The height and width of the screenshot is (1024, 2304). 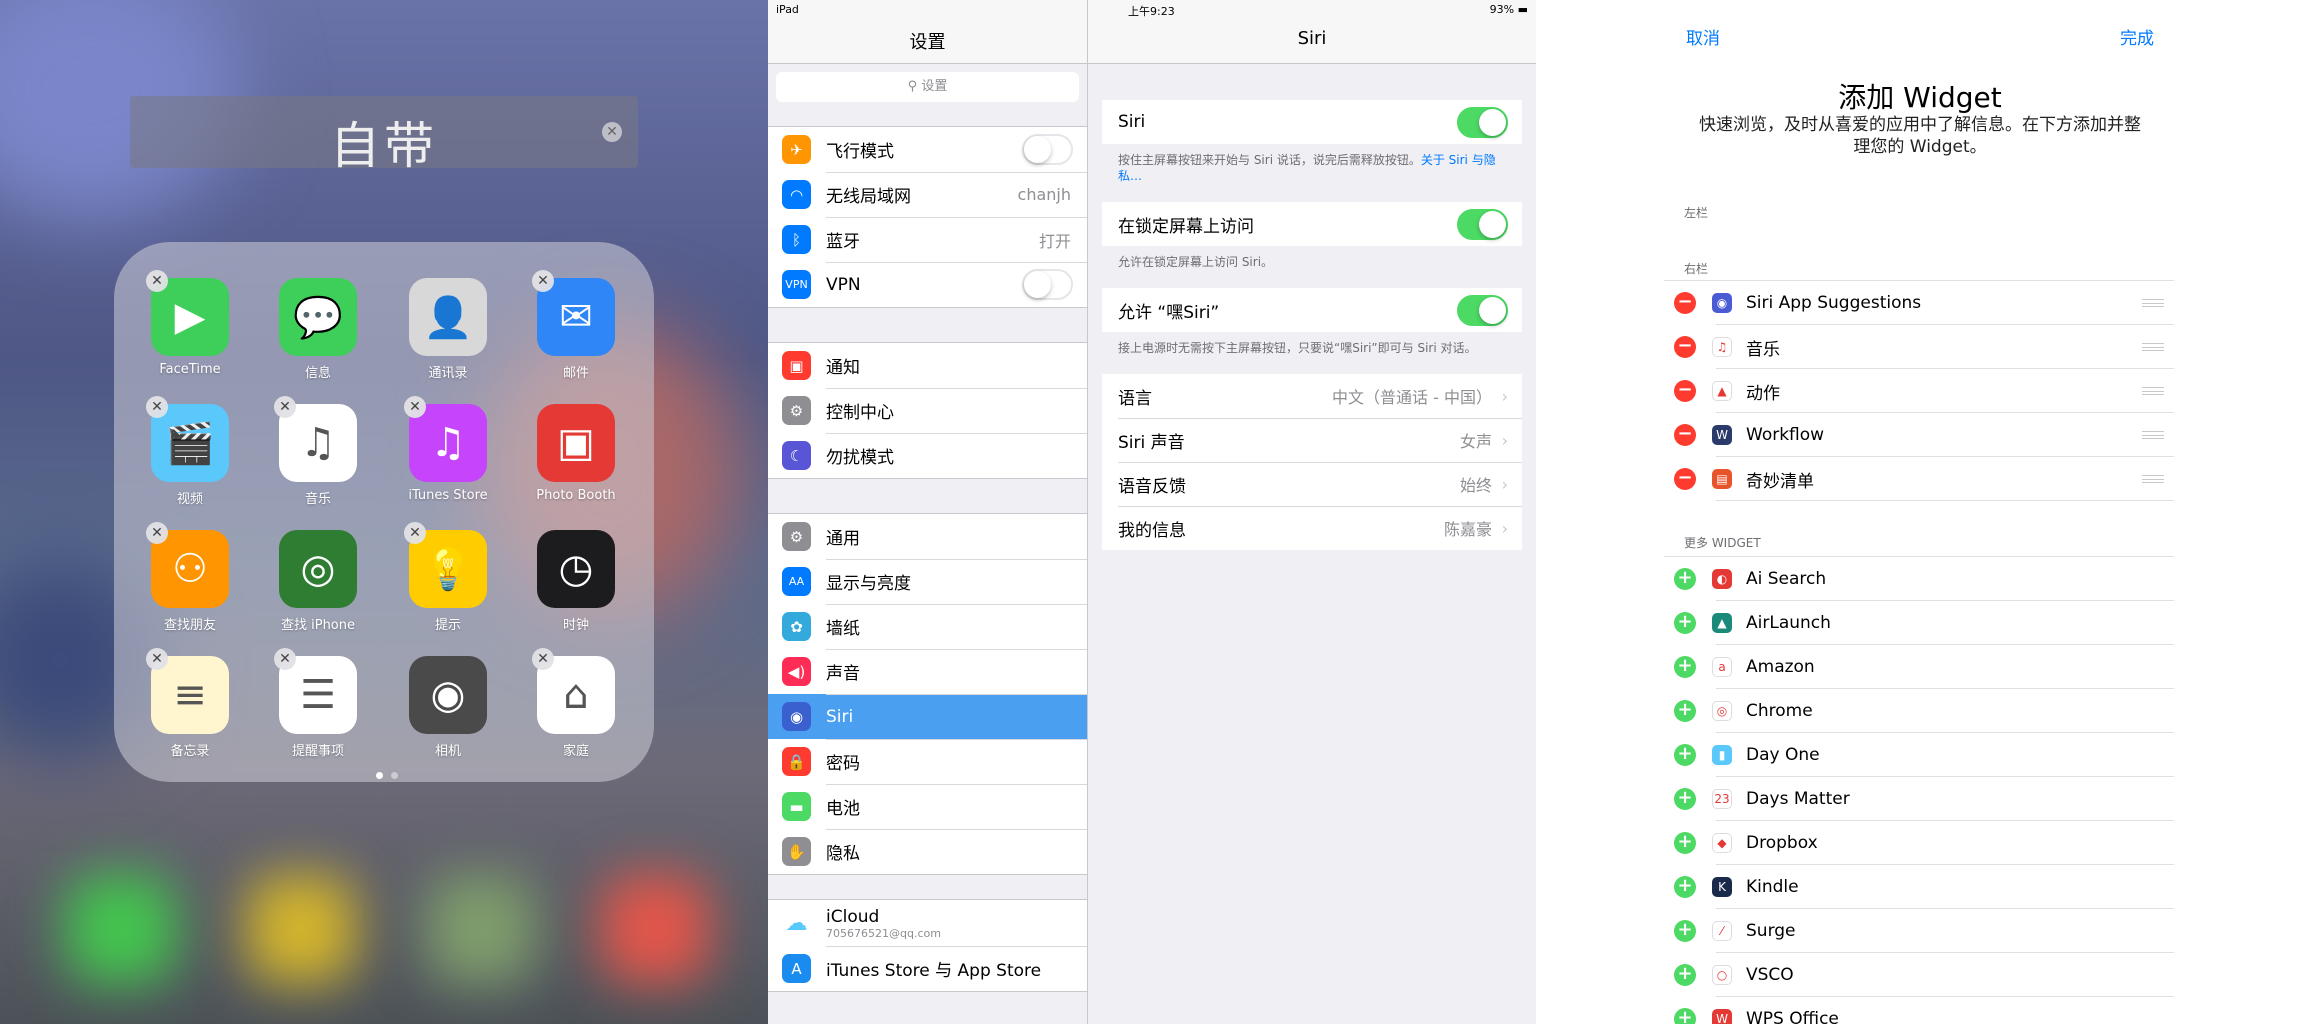 What do you see at coordinates (612, 132) in the screenshot?
I see `clear-title-icon: ✕` at bounding box center [612, 132].